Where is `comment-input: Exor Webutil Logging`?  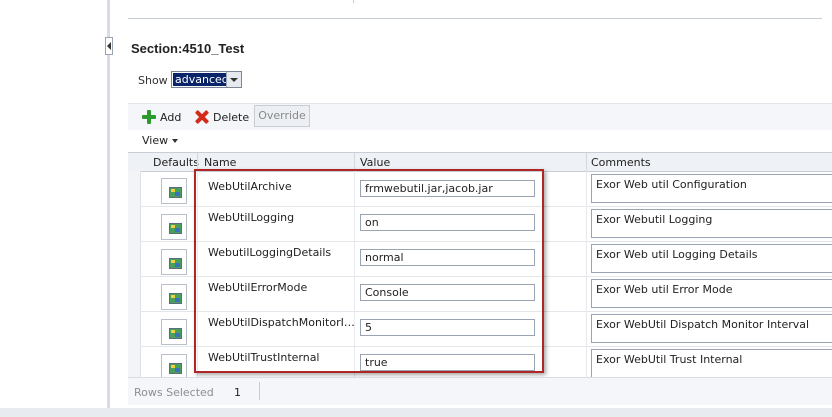 comment-input: Exor Webutil Logging is located at coordinates (711, 223).